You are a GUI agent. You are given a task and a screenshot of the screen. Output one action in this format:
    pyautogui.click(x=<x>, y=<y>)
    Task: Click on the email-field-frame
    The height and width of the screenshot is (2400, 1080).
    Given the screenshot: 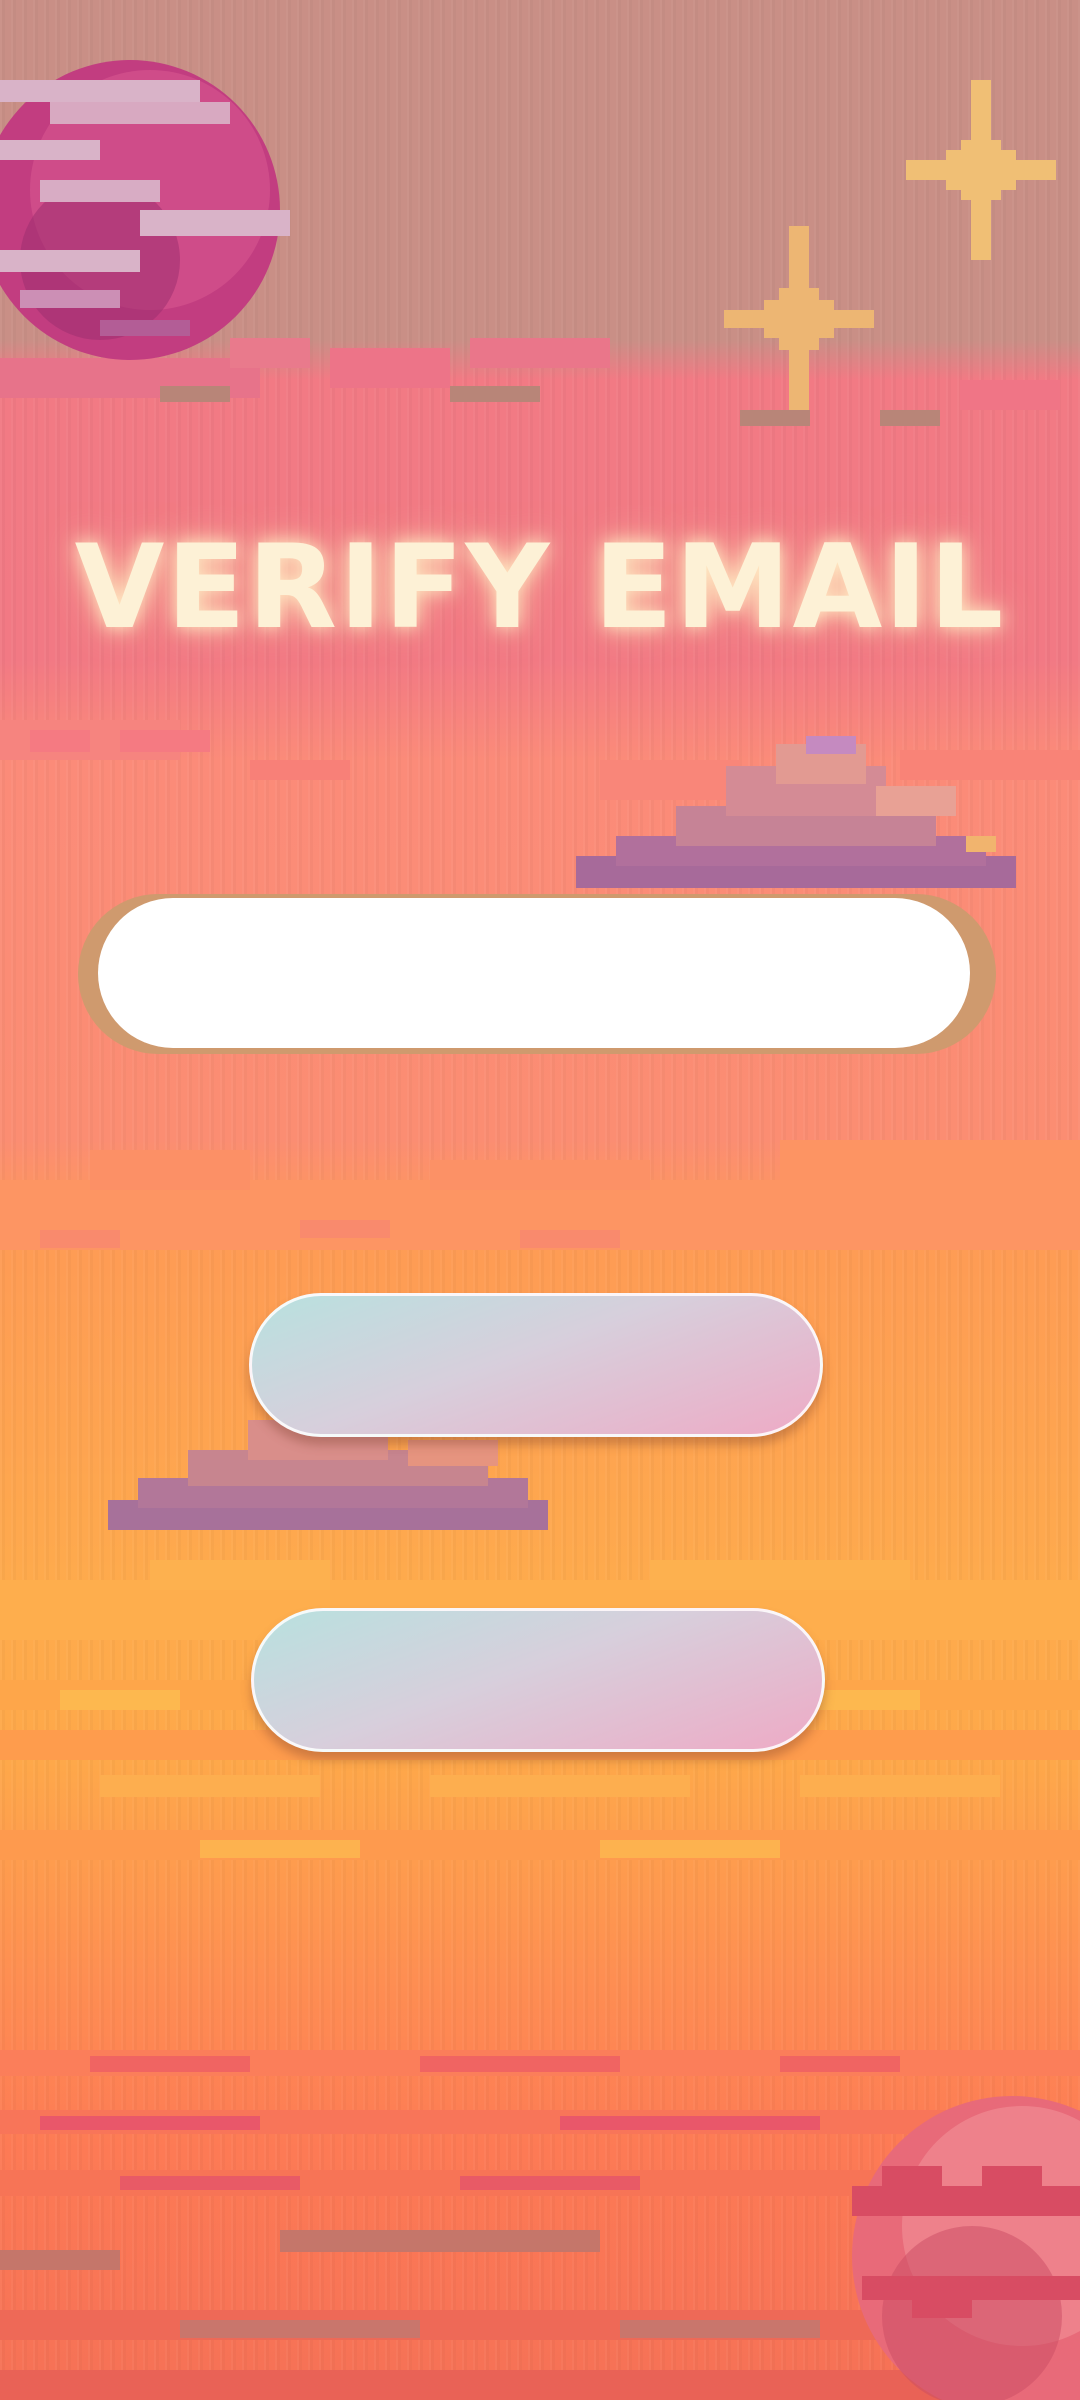 What is the action you would take?
    pyautogui.click(x=537, y=974)
    